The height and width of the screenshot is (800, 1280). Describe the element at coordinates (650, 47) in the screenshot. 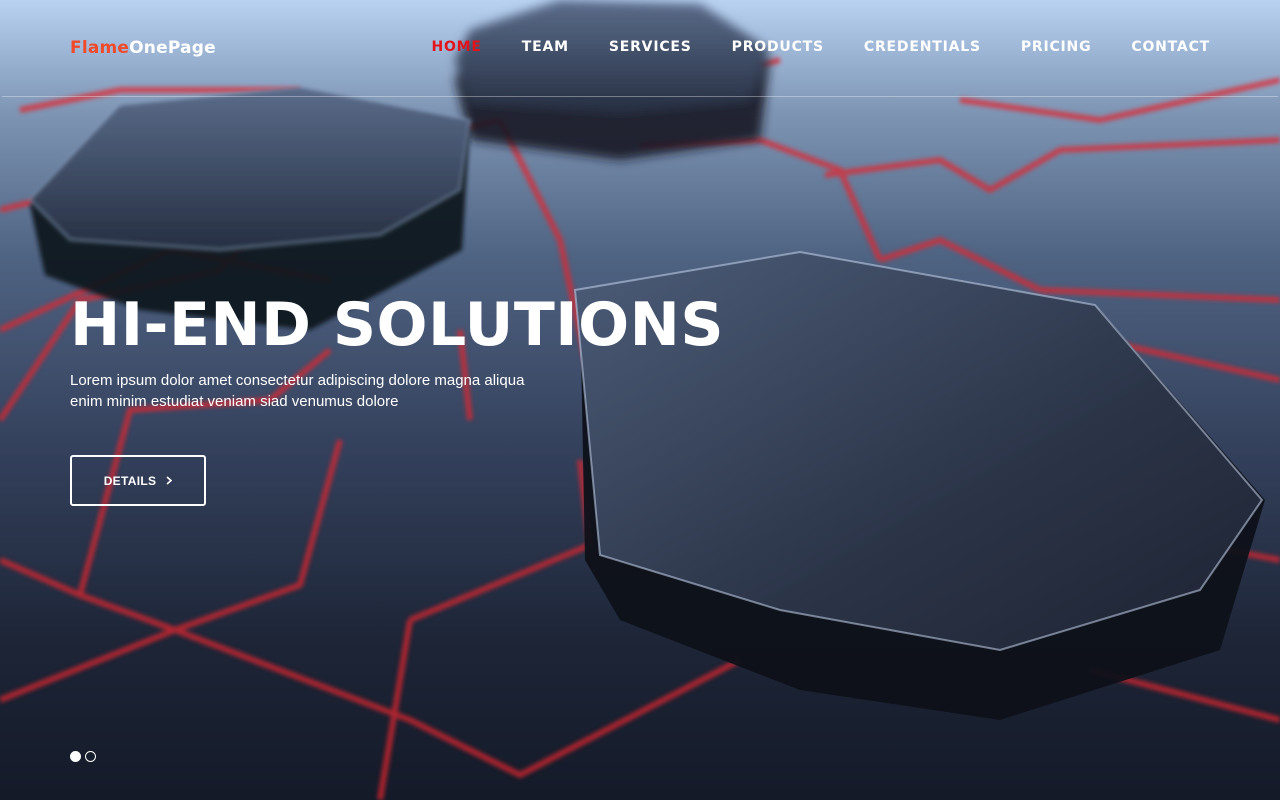

I see `nav-item-services: SERVICES` at that location.